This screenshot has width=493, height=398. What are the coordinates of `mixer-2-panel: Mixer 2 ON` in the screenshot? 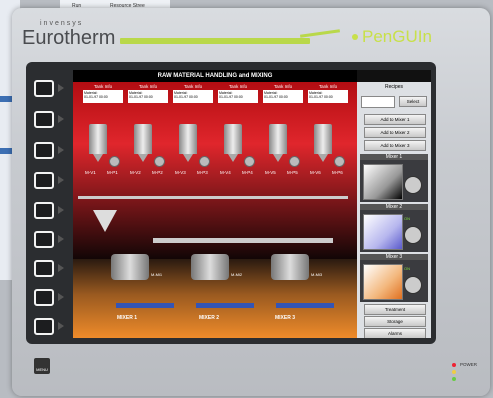 It's located at (394, 228).